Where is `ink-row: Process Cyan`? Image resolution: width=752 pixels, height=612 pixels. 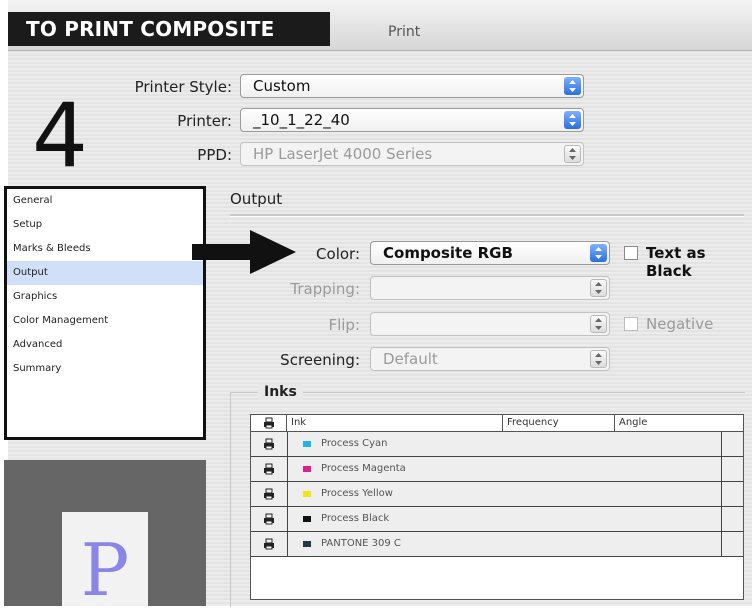
ink-row: Process Cyan is located at coordinates (497, 444).